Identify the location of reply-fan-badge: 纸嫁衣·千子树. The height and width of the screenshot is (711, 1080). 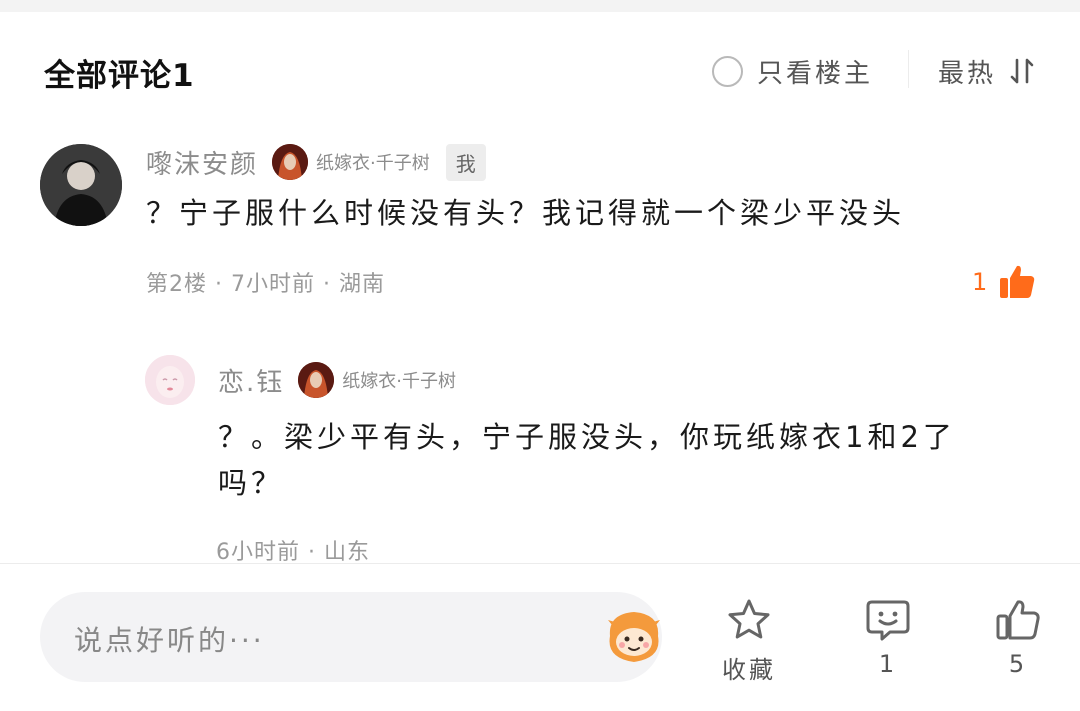
(377, 380).